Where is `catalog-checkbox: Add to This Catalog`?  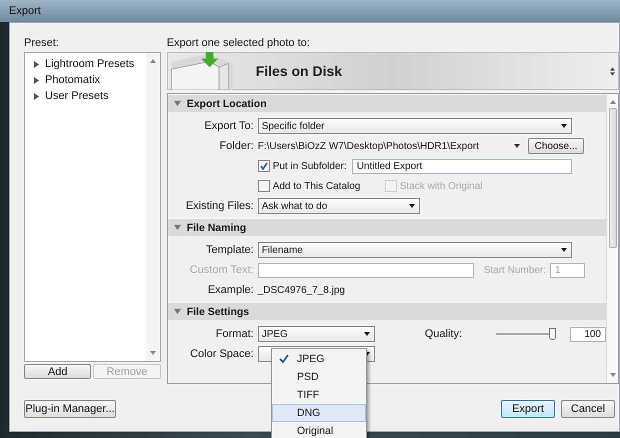 catalog-checkbox: Add to This Catalog is located at coordinates (319, 186).